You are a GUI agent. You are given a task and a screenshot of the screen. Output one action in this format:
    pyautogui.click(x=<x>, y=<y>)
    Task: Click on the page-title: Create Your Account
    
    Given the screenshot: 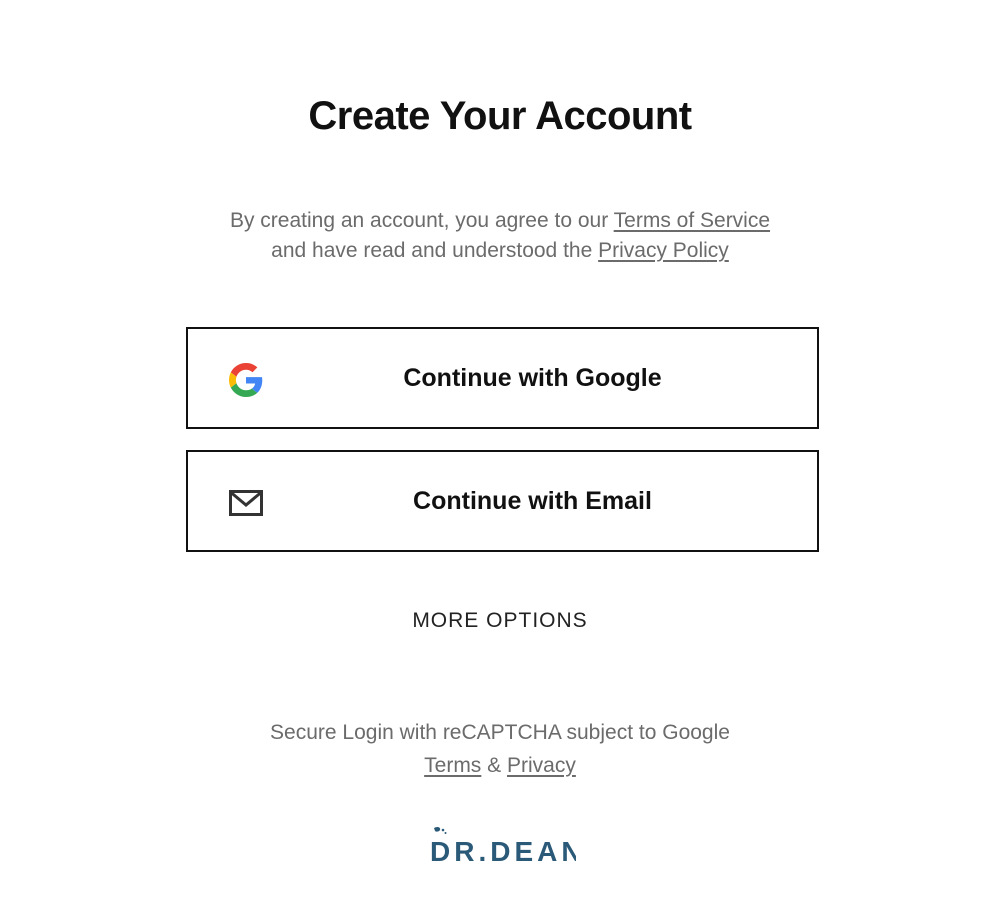 What is the action you would take?
    pyautogui.click(x=500, y=116)
    